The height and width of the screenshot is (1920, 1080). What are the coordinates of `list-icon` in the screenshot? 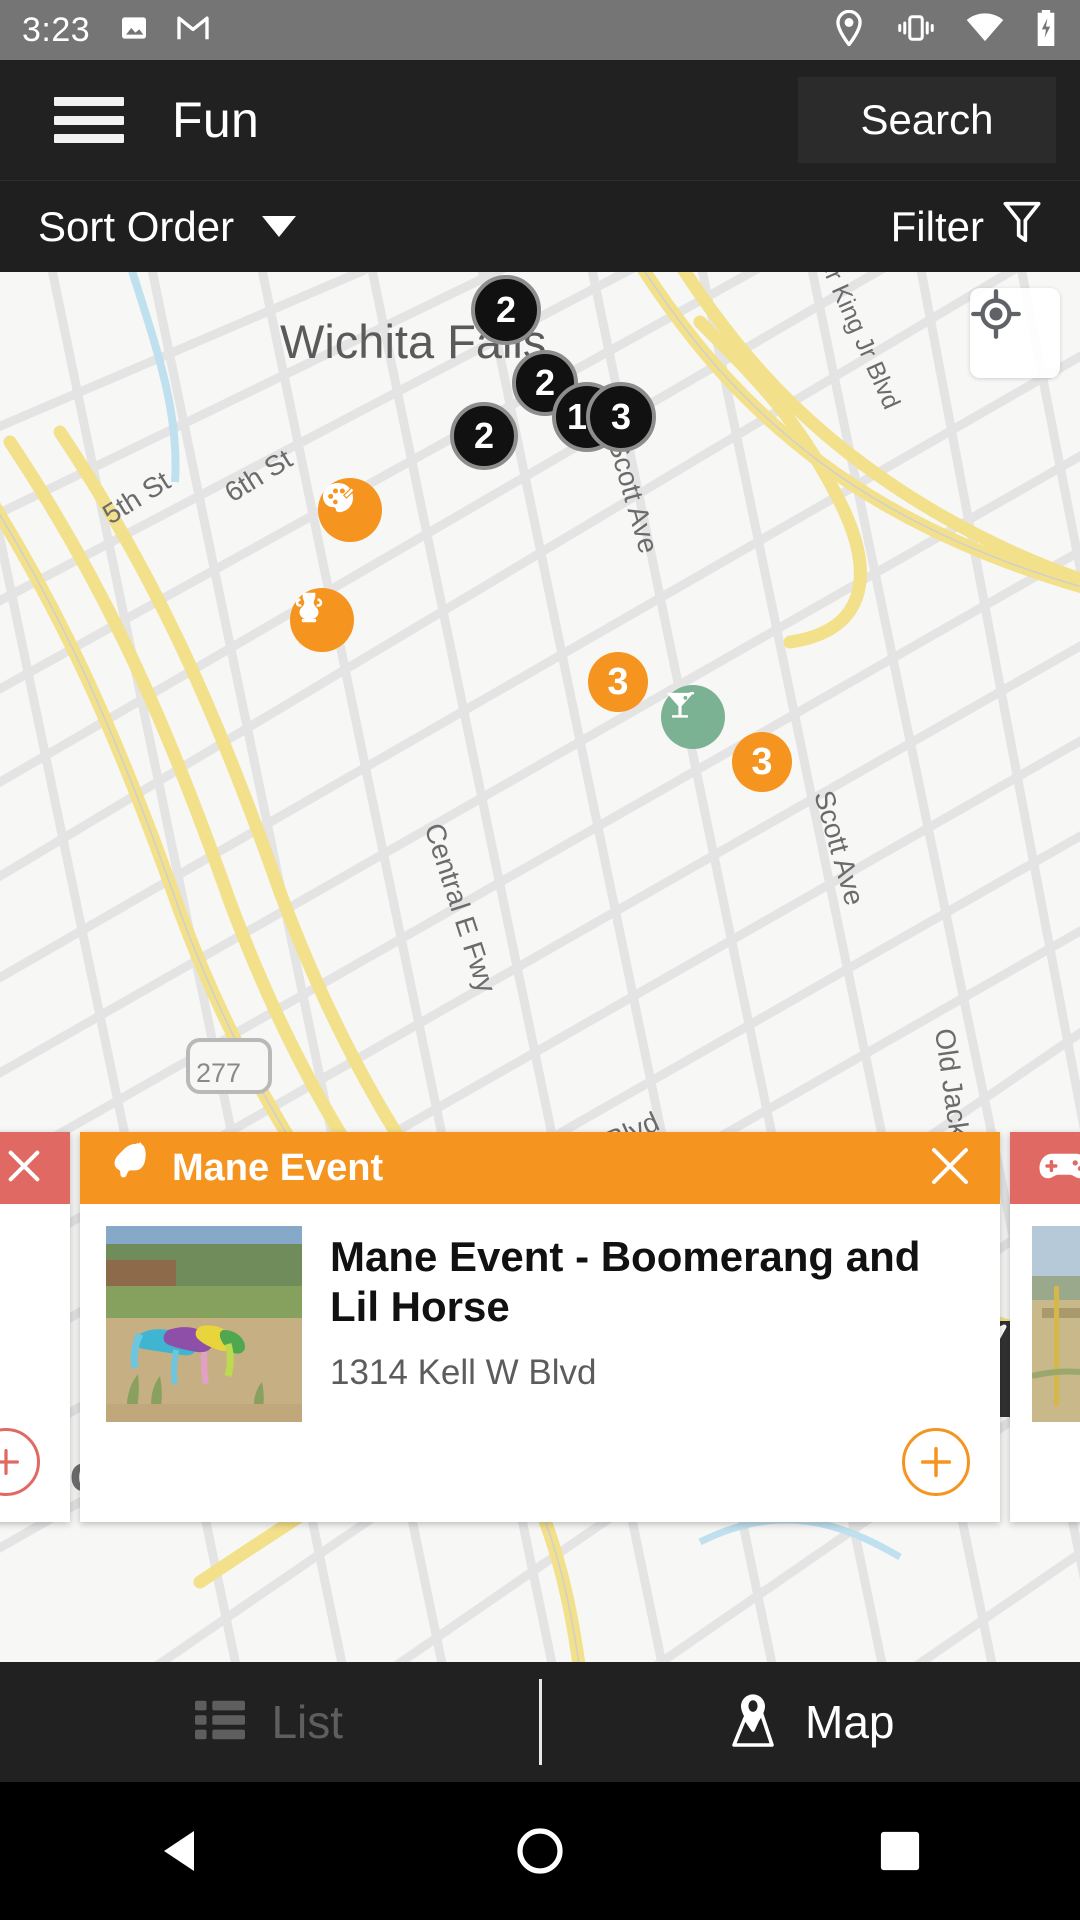 It's located at (220, 1722).